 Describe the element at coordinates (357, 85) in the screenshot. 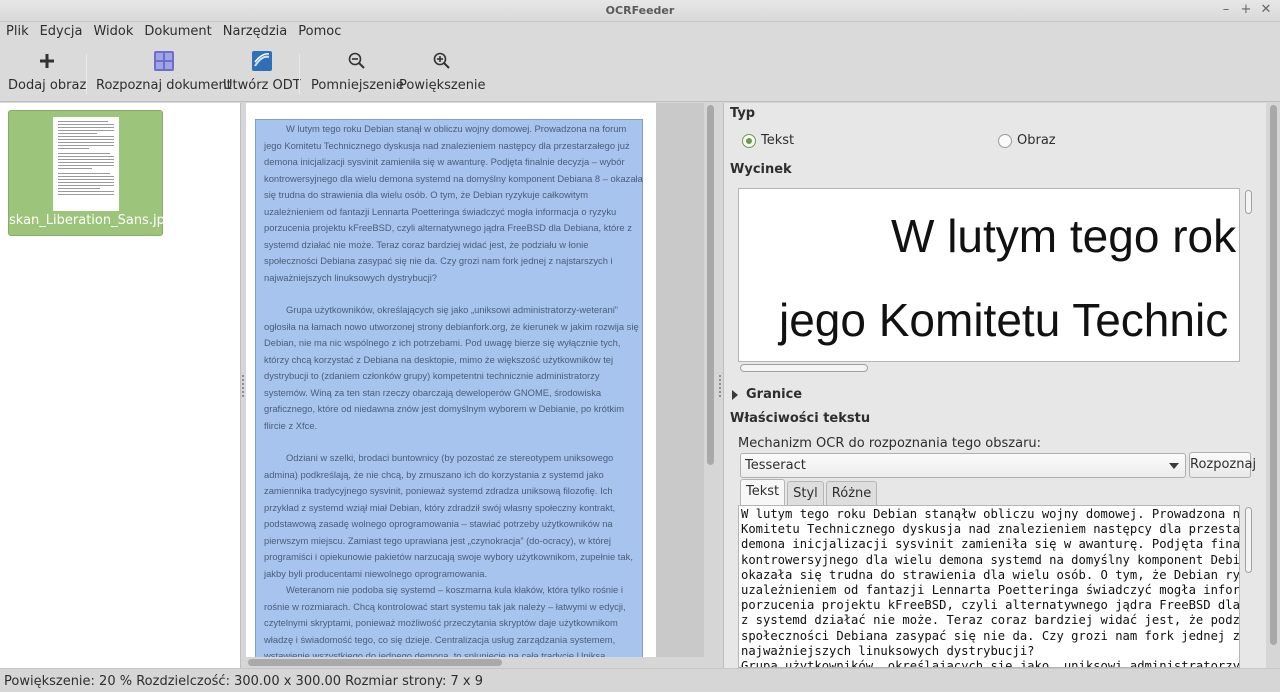

I see `zoom-out-label: Pomniejszenie` at that location.